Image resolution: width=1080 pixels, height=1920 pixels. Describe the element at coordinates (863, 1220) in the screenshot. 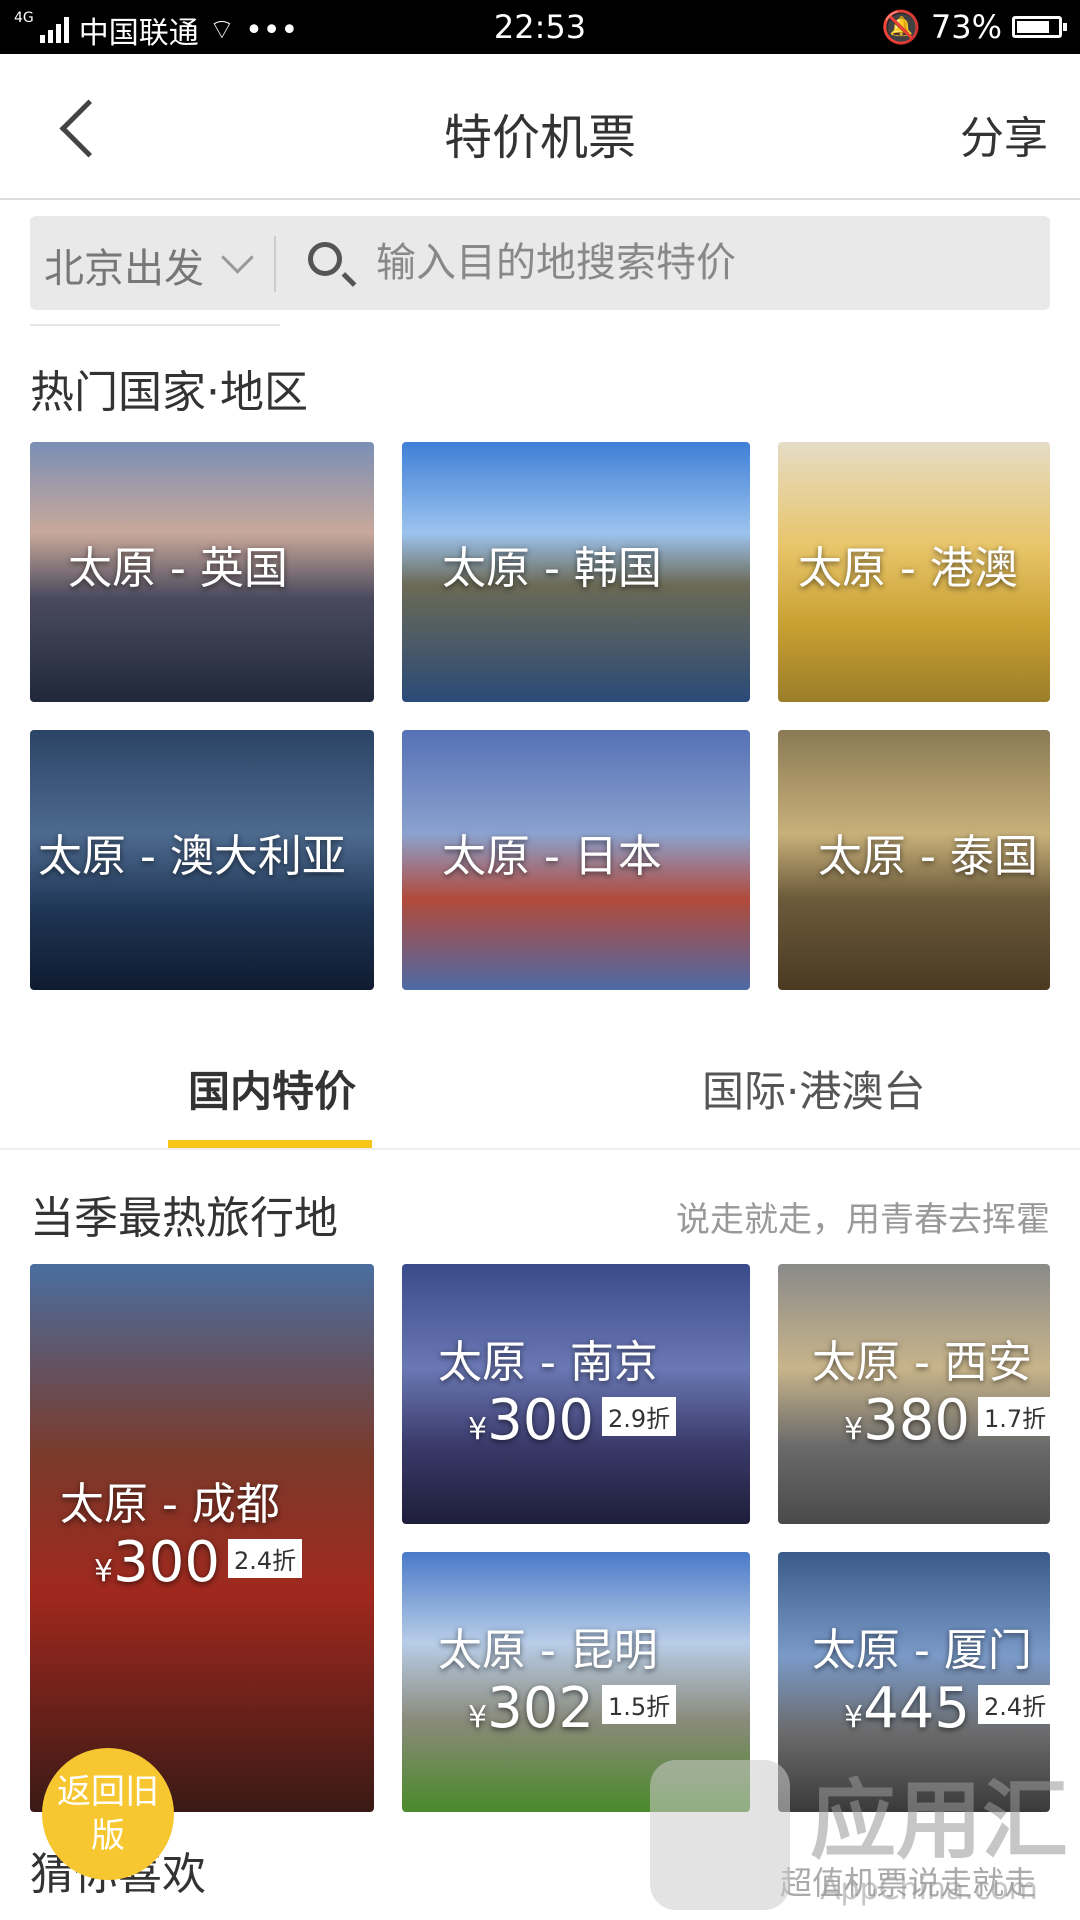

I see `season-subtitle: 说走就走，用青春去挥霍` at that location.